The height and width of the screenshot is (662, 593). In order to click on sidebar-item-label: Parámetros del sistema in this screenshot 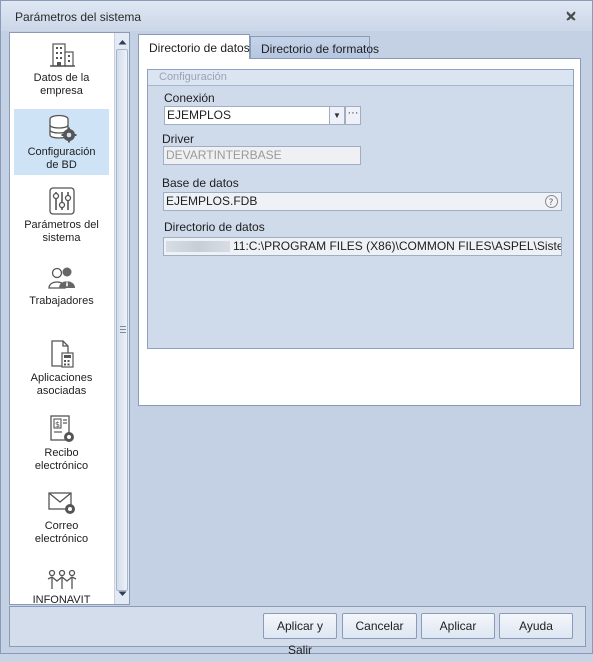, I will do `click(61, 231)`.